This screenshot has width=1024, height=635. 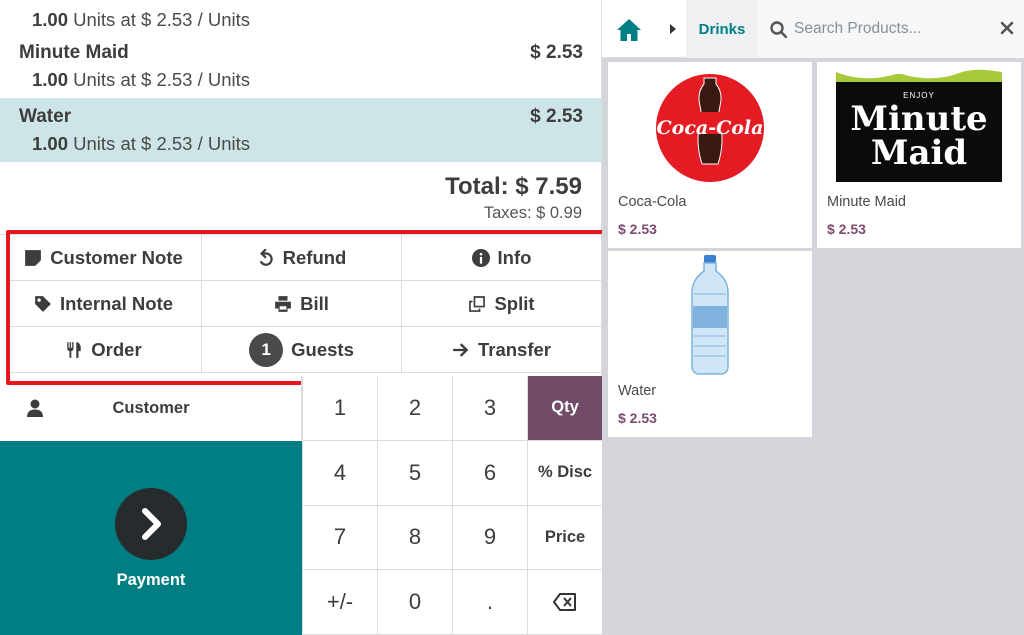 I want to click on numpad-key-0: 0, so click(x=414, y=602).